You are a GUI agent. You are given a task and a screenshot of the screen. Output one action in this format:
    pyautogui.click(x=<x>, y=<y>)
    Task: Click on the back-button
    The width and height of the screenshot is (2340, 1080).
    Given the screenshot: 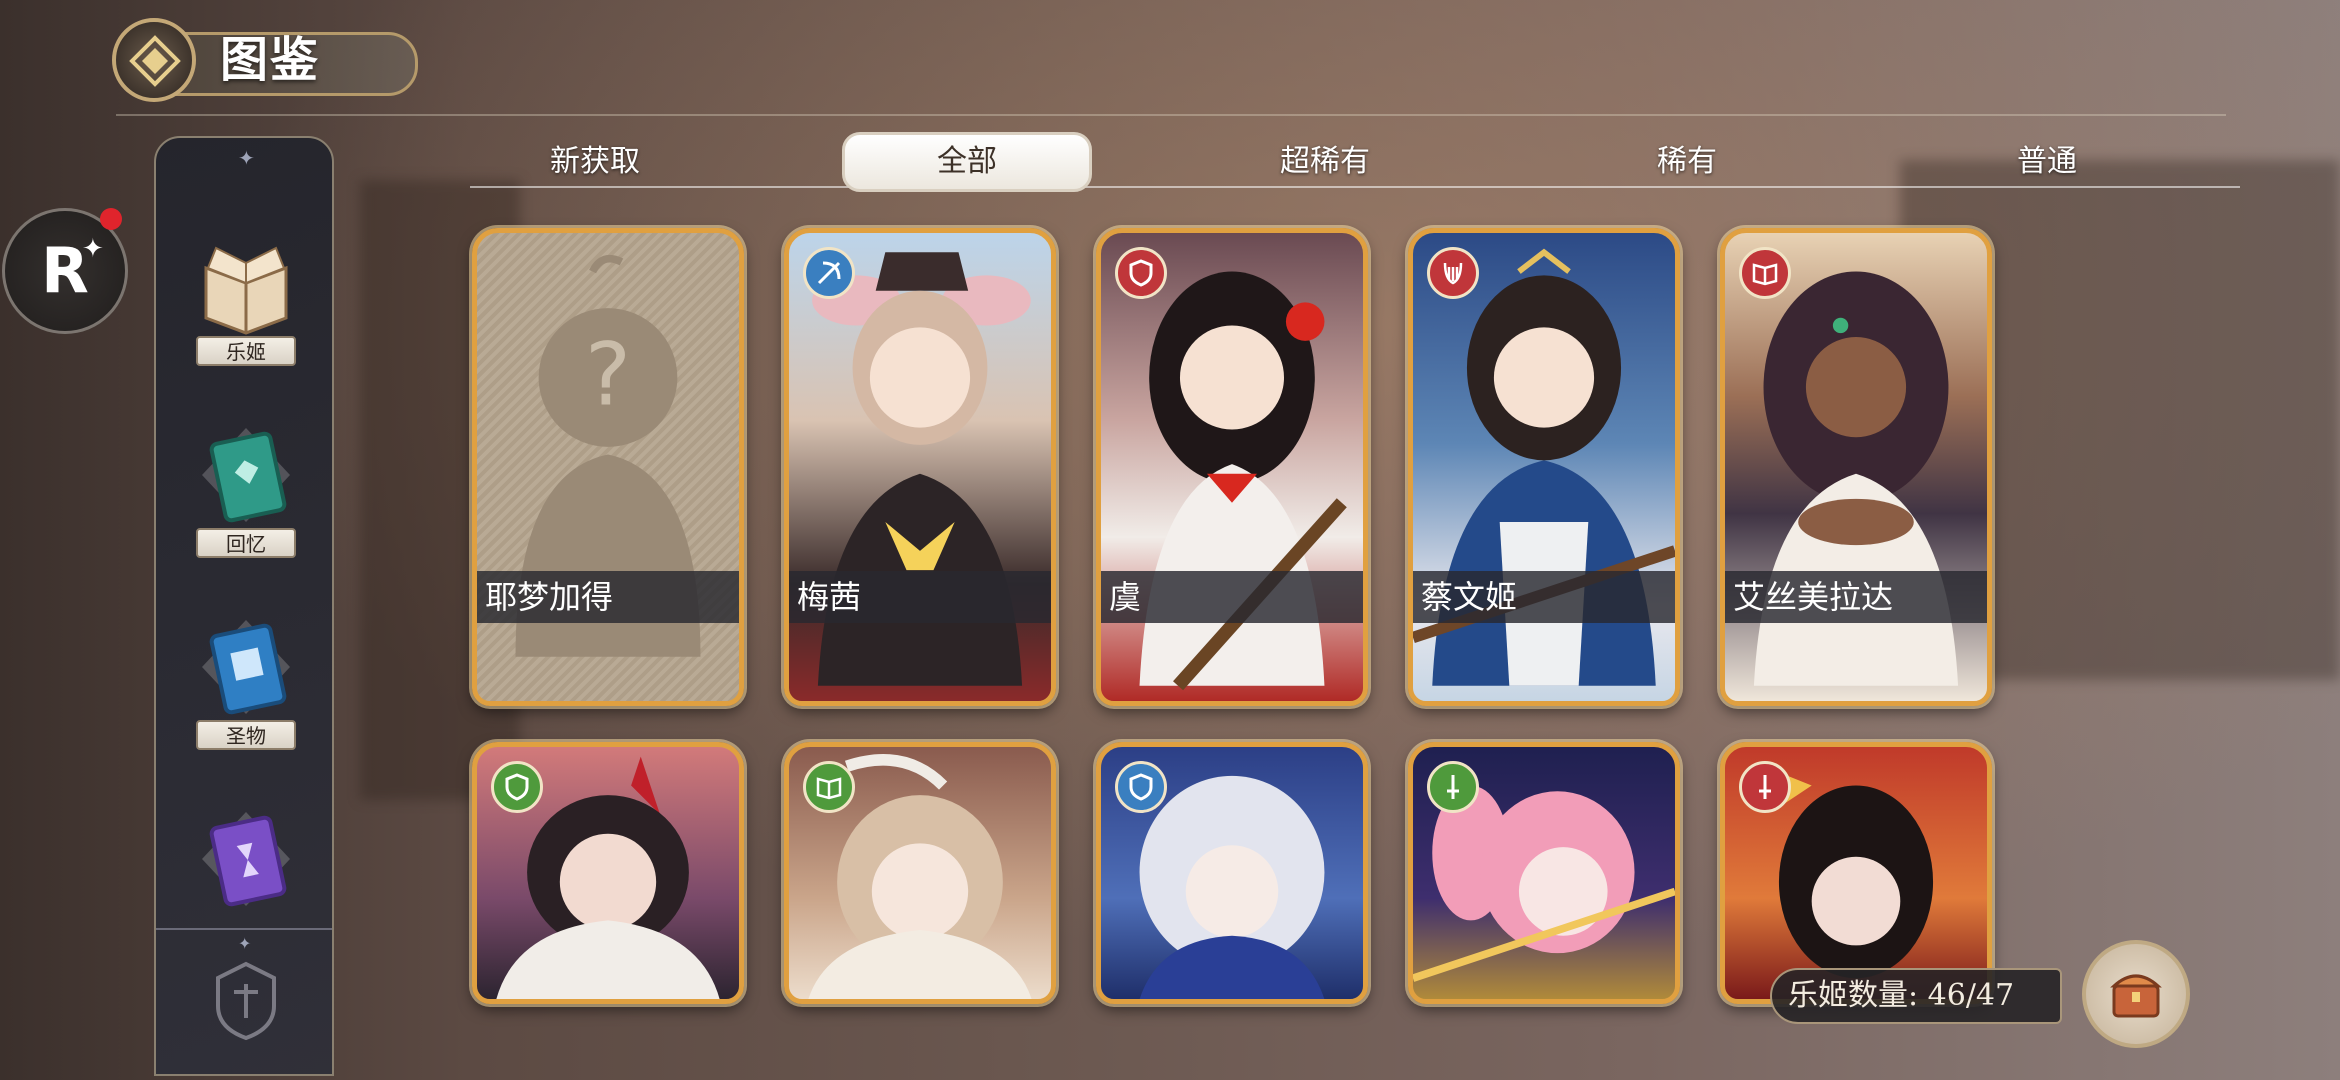 What is the action you would take?
    pyautogui.click(x=154, y=60)
    